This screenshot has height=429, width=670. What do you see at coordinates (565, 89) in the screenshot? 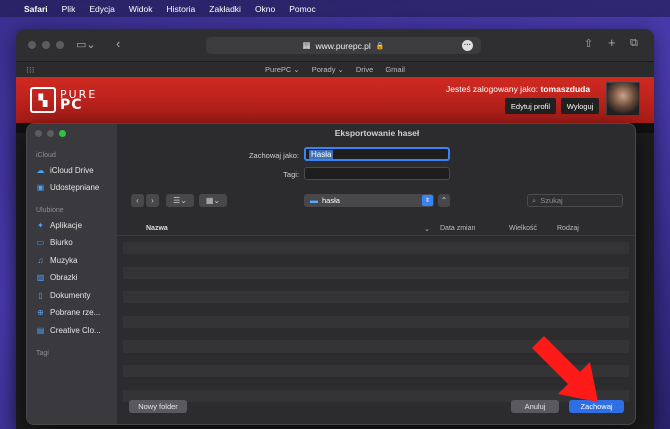
I see `login-username: tomaszduda` at bounding box center [565, 89].